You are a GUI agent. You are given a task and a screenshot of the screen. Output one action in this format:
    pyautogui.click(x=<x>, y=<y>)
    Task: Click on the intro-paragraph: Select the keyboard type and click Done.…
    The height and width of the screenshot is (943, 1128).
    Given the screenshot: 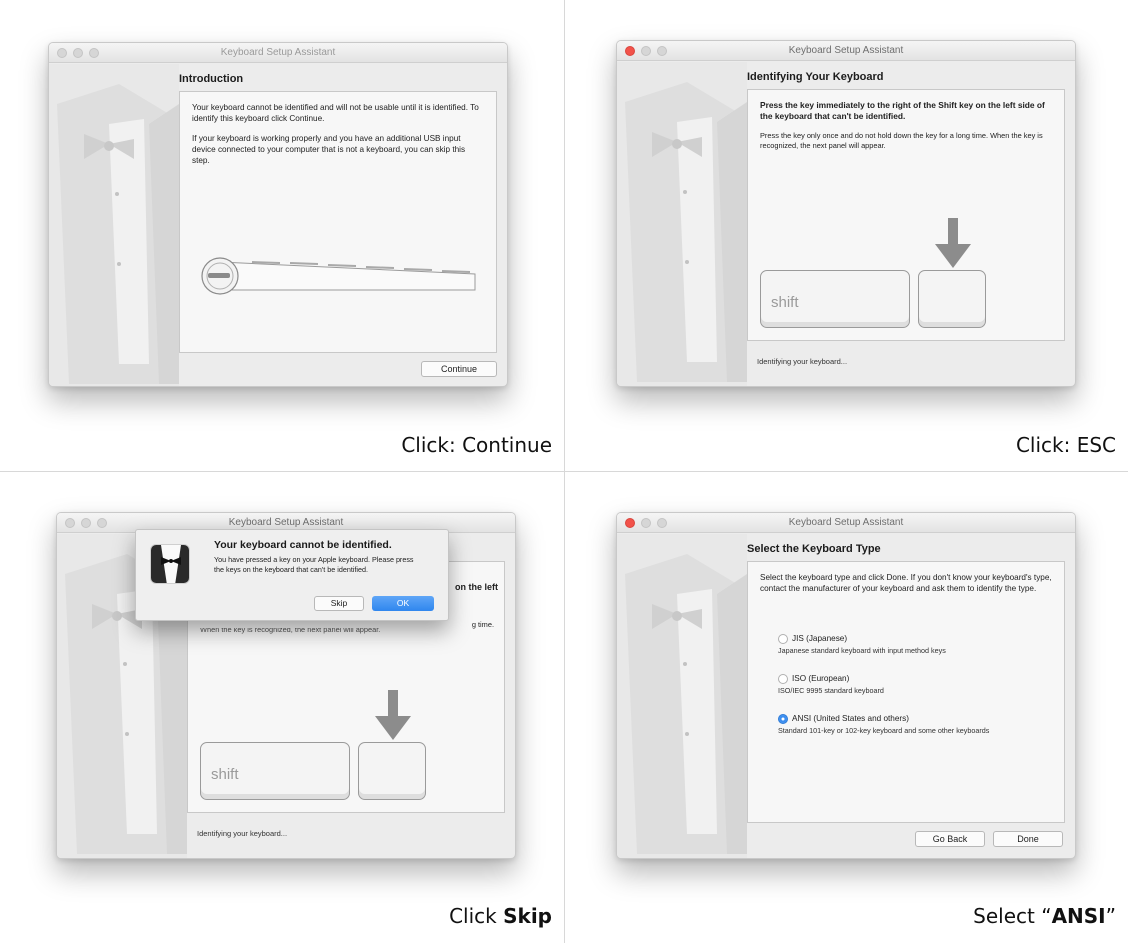 What is the action you would take?
    pyautogui.click(x=906, y=583)
    